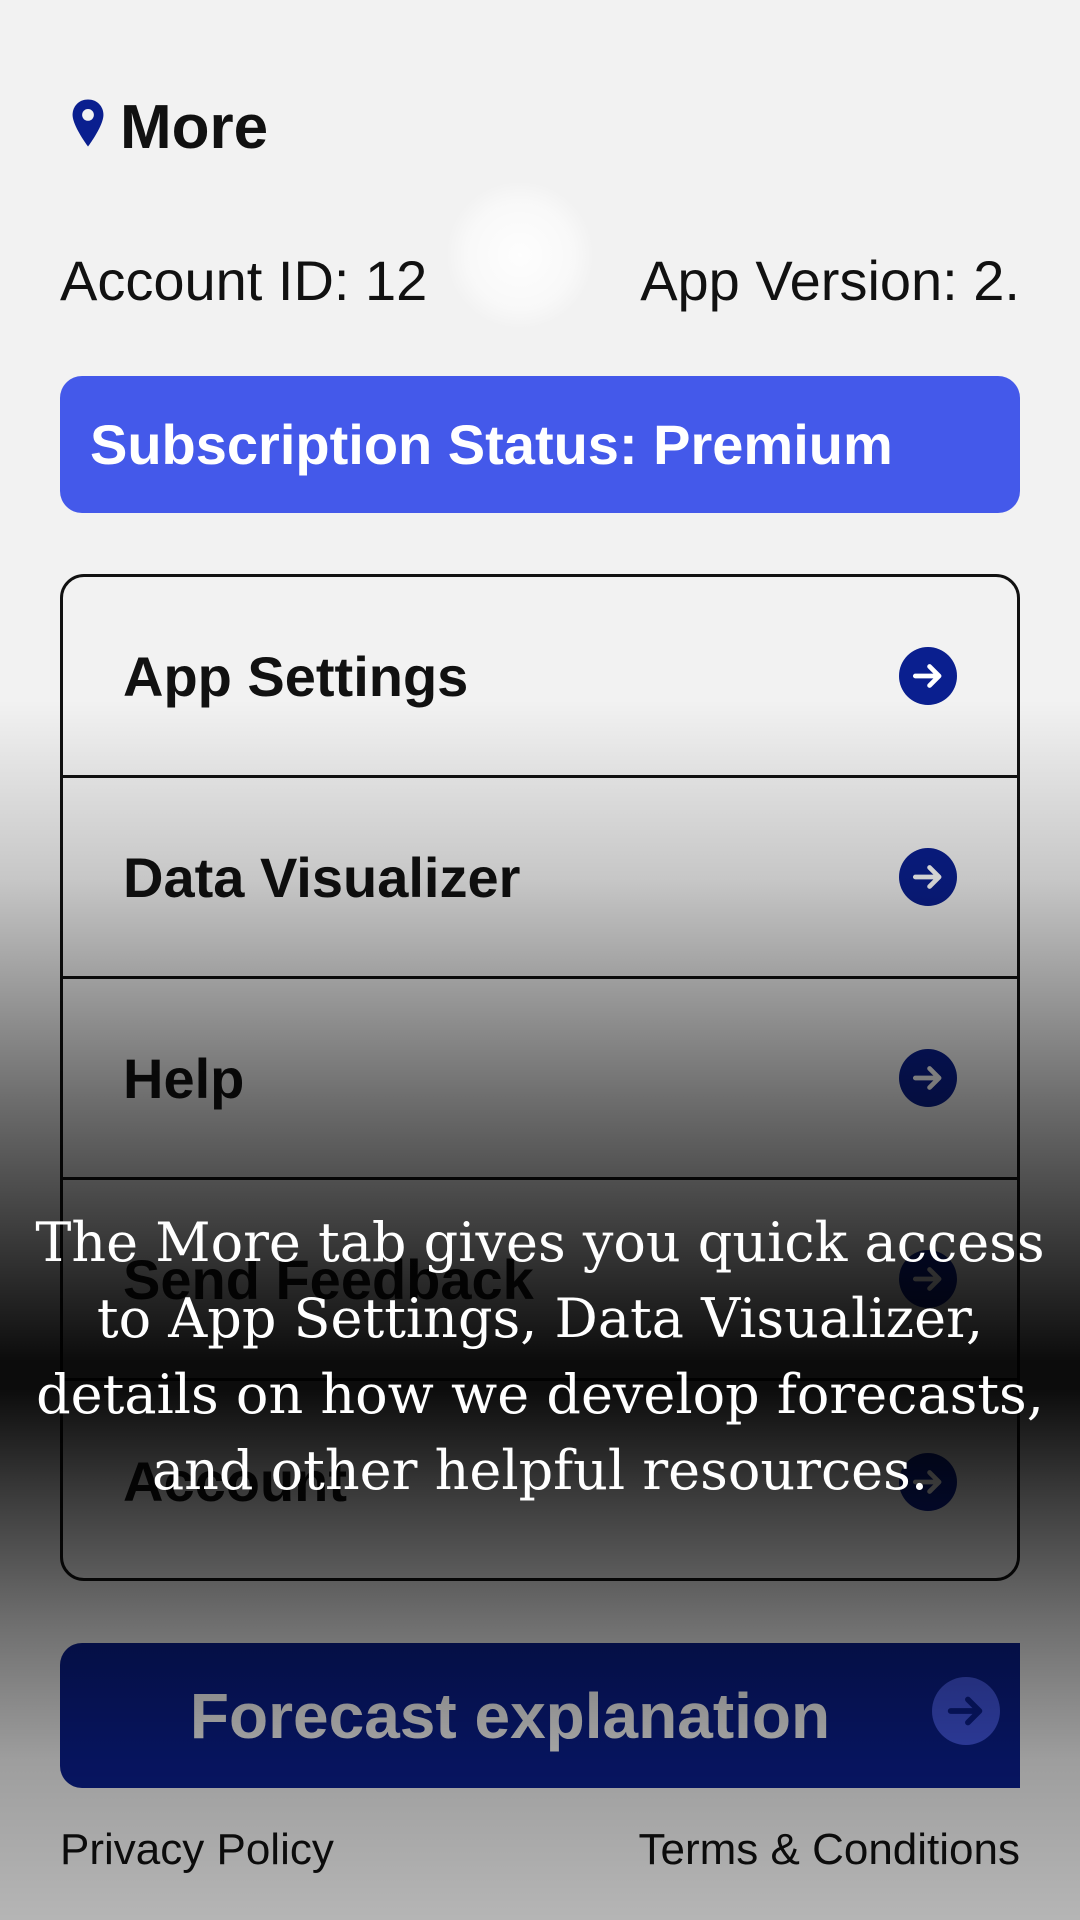 Image resolution: width=1080 pixels, height=1920 pixels. I want to click on header: More, so click(169, 128).